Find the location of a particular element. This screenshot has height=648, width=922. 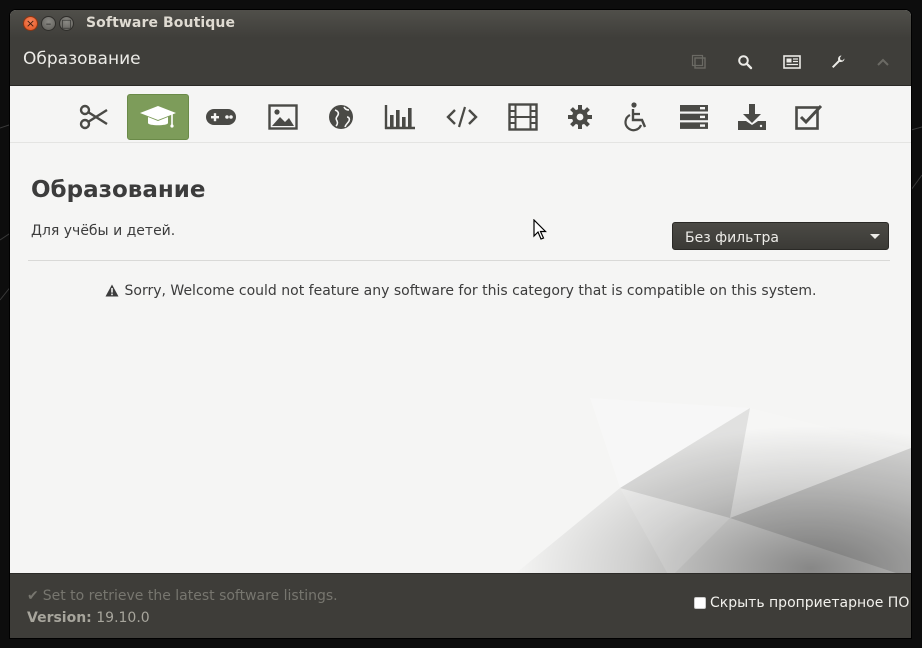

category-universal-access is located at coordinates (636, 117).